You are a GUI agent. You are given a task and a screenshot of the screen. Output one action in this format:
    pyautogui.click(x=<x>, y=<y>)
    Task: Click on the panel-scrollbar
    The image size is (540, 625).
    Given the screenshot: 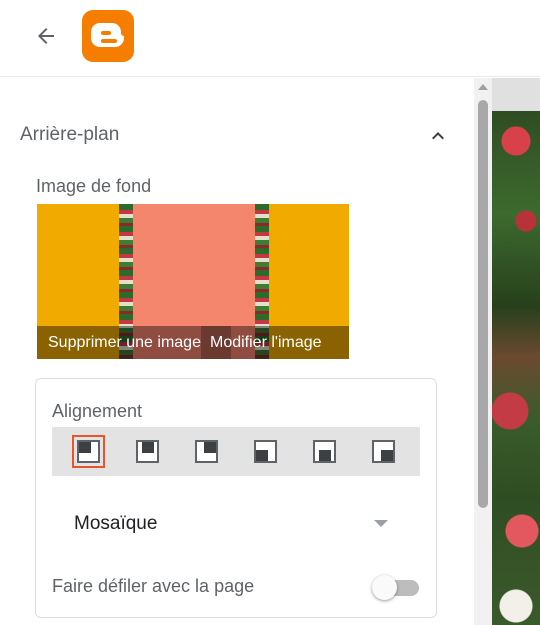 What is the action you would take?
    pyautogui.click(x=483, y=351)
    